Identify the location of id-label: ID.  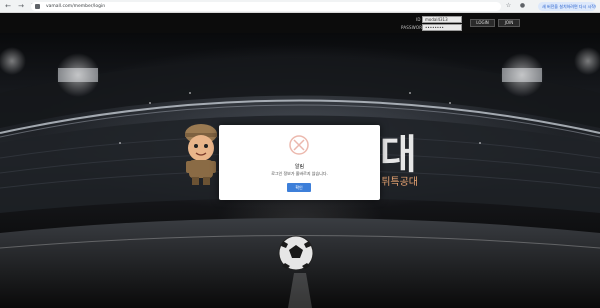
(418, 19).